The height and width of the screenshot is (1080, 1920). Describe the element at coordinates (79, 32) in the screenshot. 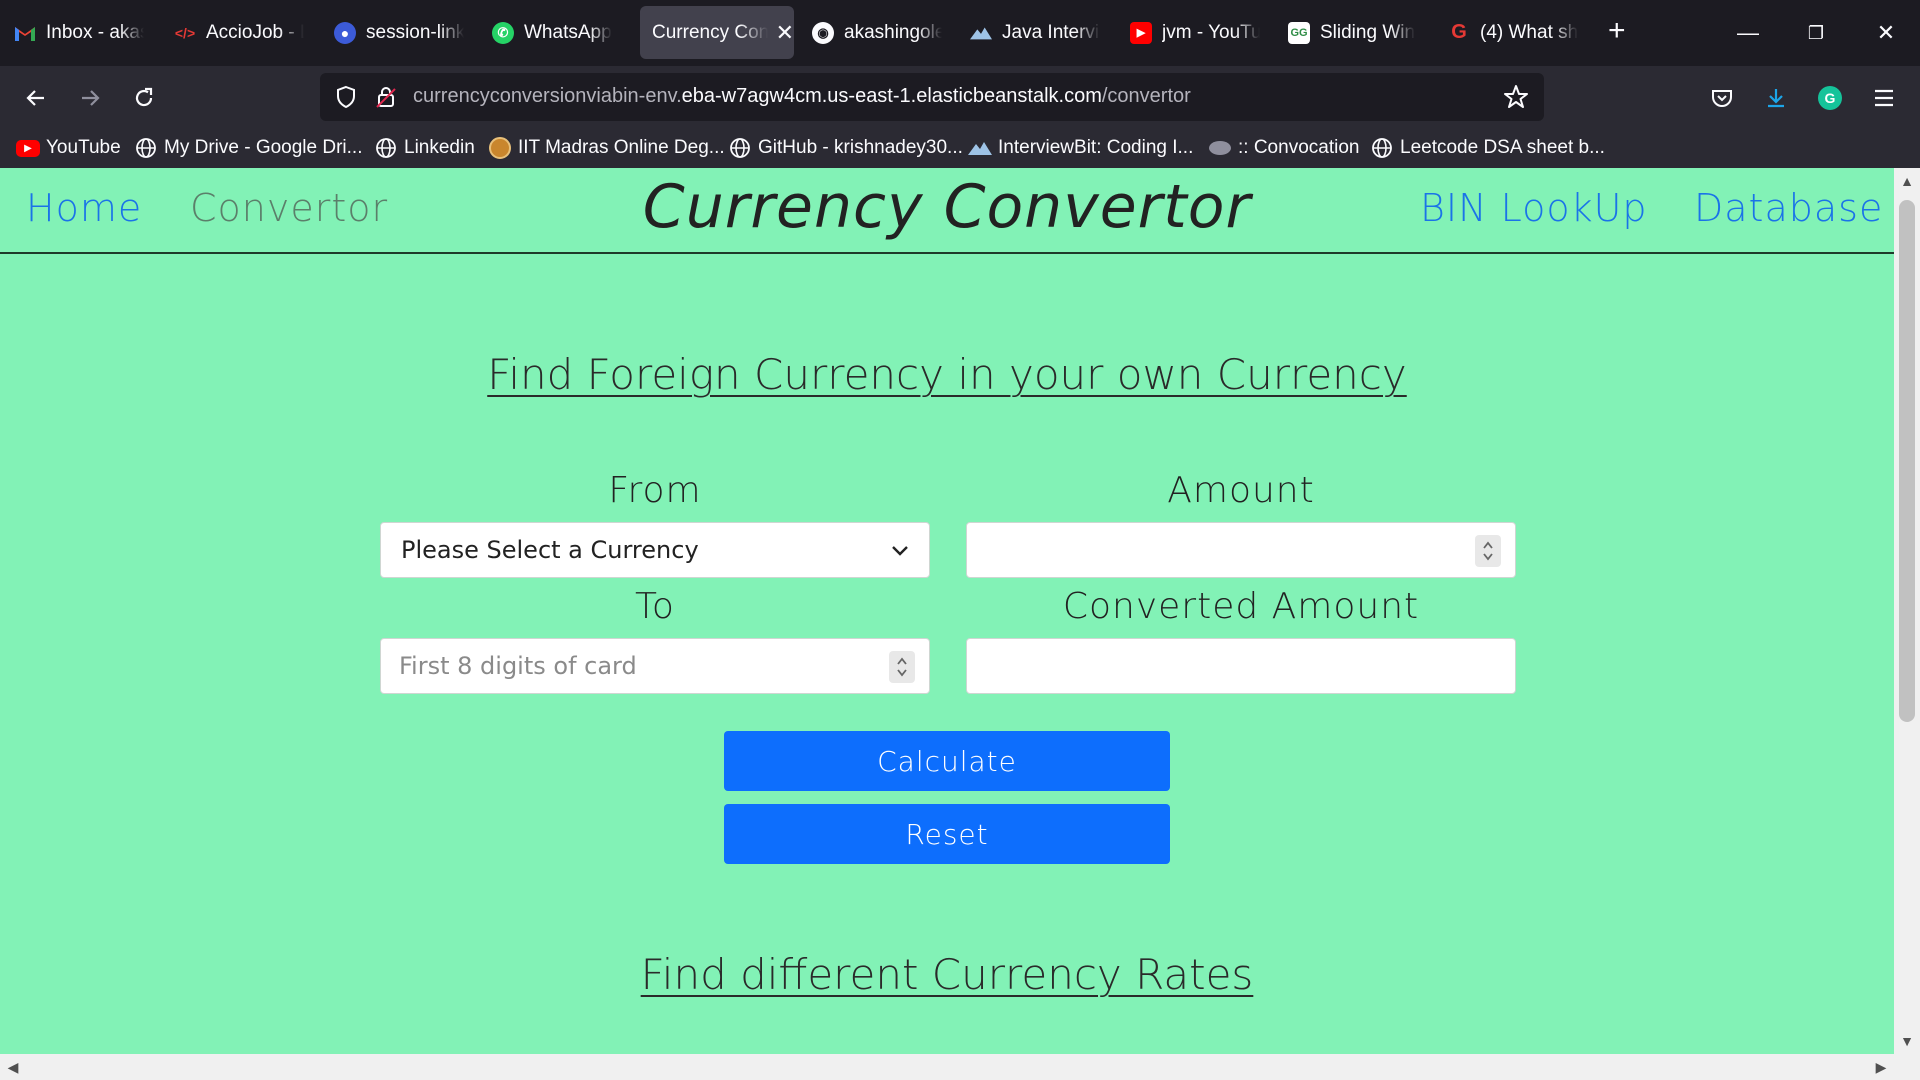

I see `tab-inbox: Inbox - akas` at that location.